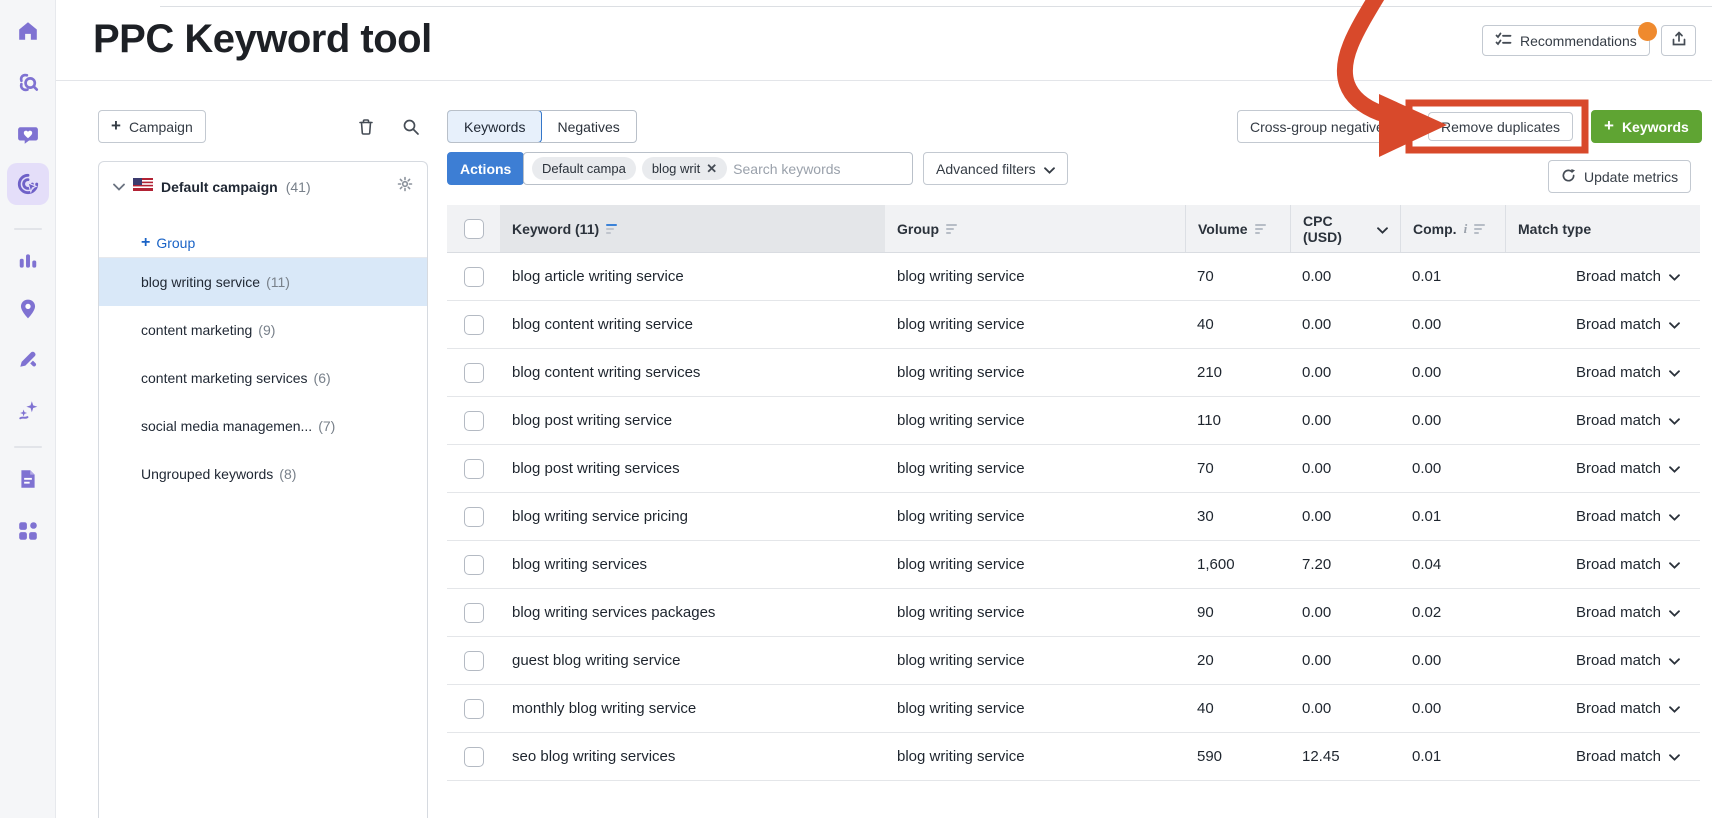 This screenshot has height=818, width=1712. What do you see at coordinates (1566, 40) in the screenshot?
I see `recommendations-button: Recommendations` at bounding box center [1566, 40].